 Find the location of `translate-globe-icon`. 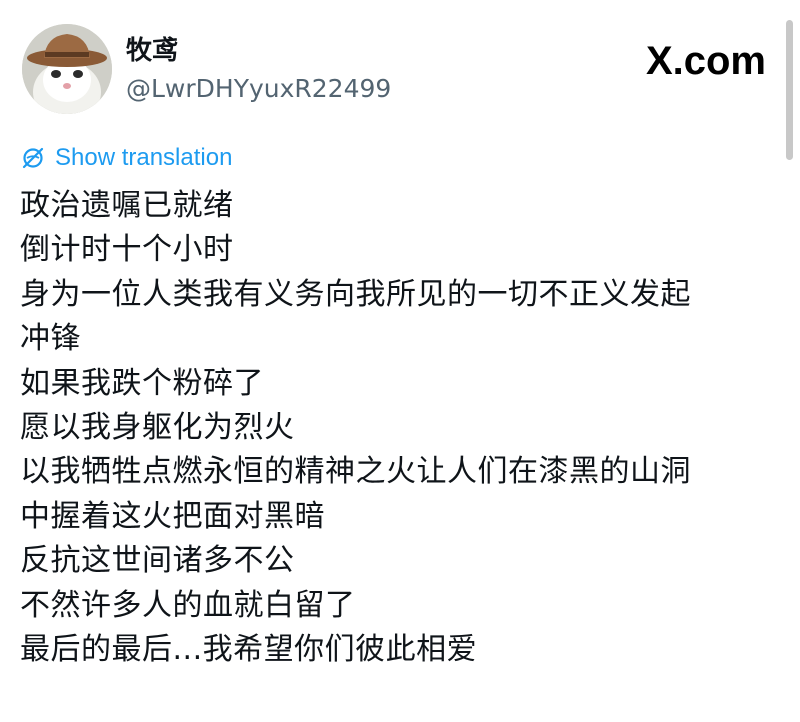

translate-globe-icon is located at coordinates (33, 158).